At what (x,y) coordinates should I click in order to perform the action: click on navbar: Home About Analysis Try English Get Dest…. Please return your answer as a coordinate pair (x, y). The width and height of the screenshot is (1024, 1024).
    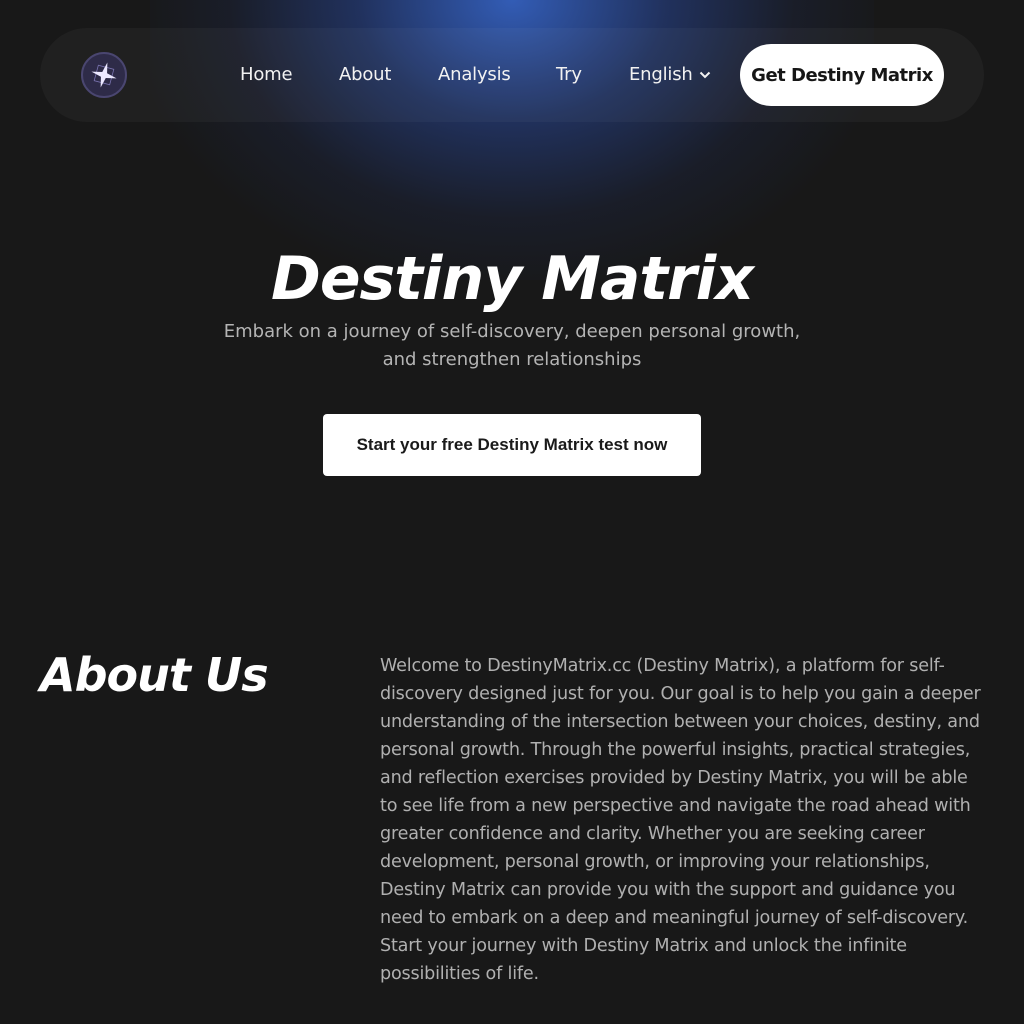
    Looking at the image, I should click on (512, 75).